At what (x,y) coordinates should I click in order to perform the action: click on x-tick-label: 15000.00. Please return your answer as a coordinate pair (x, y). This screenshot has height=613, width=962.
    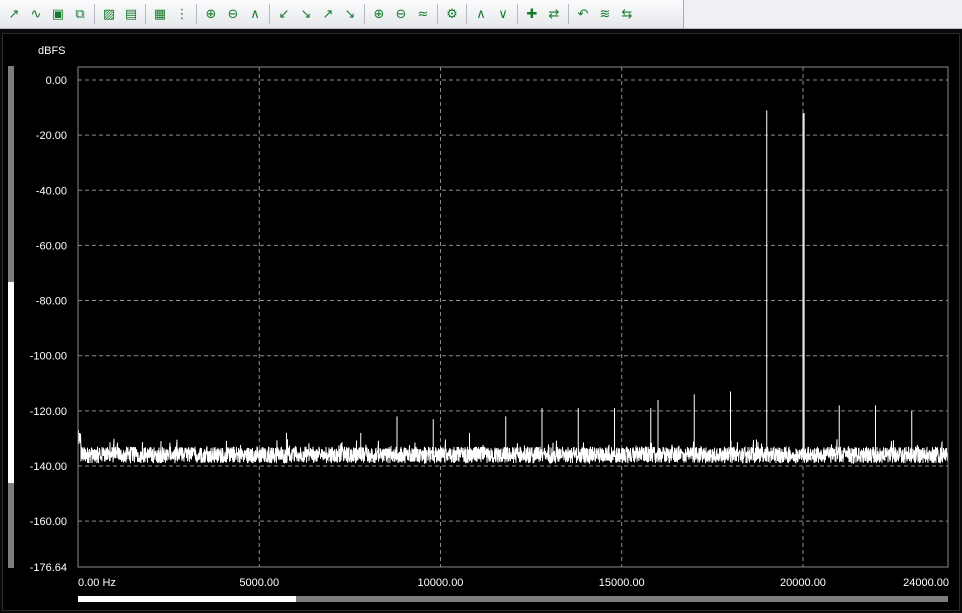
    Looking at the image, I should click on (622, 583).